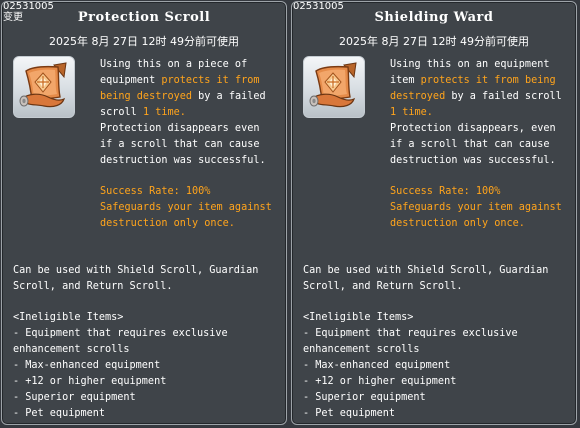 This screenshot has width=580, height=428. I want to click on desc-line: equipment protects it from, so click(192, 81).